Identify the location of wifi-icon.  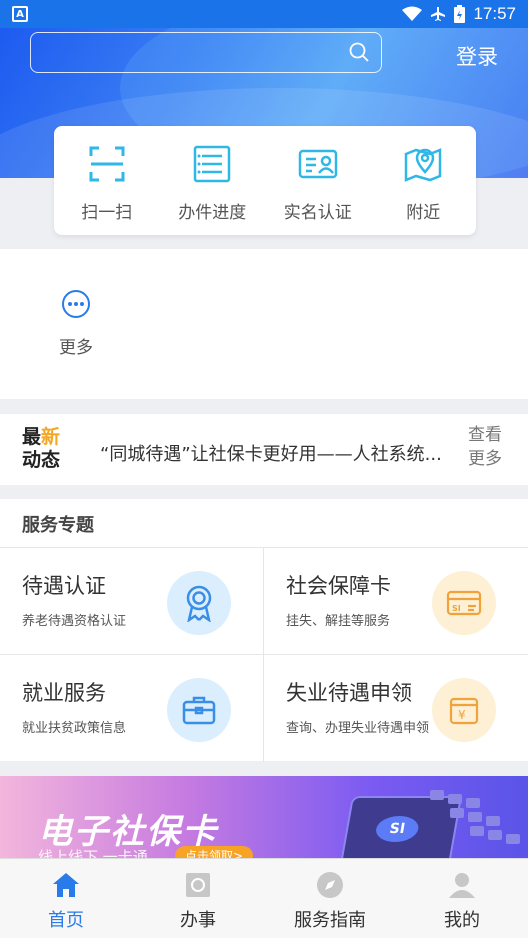
(412, 13).